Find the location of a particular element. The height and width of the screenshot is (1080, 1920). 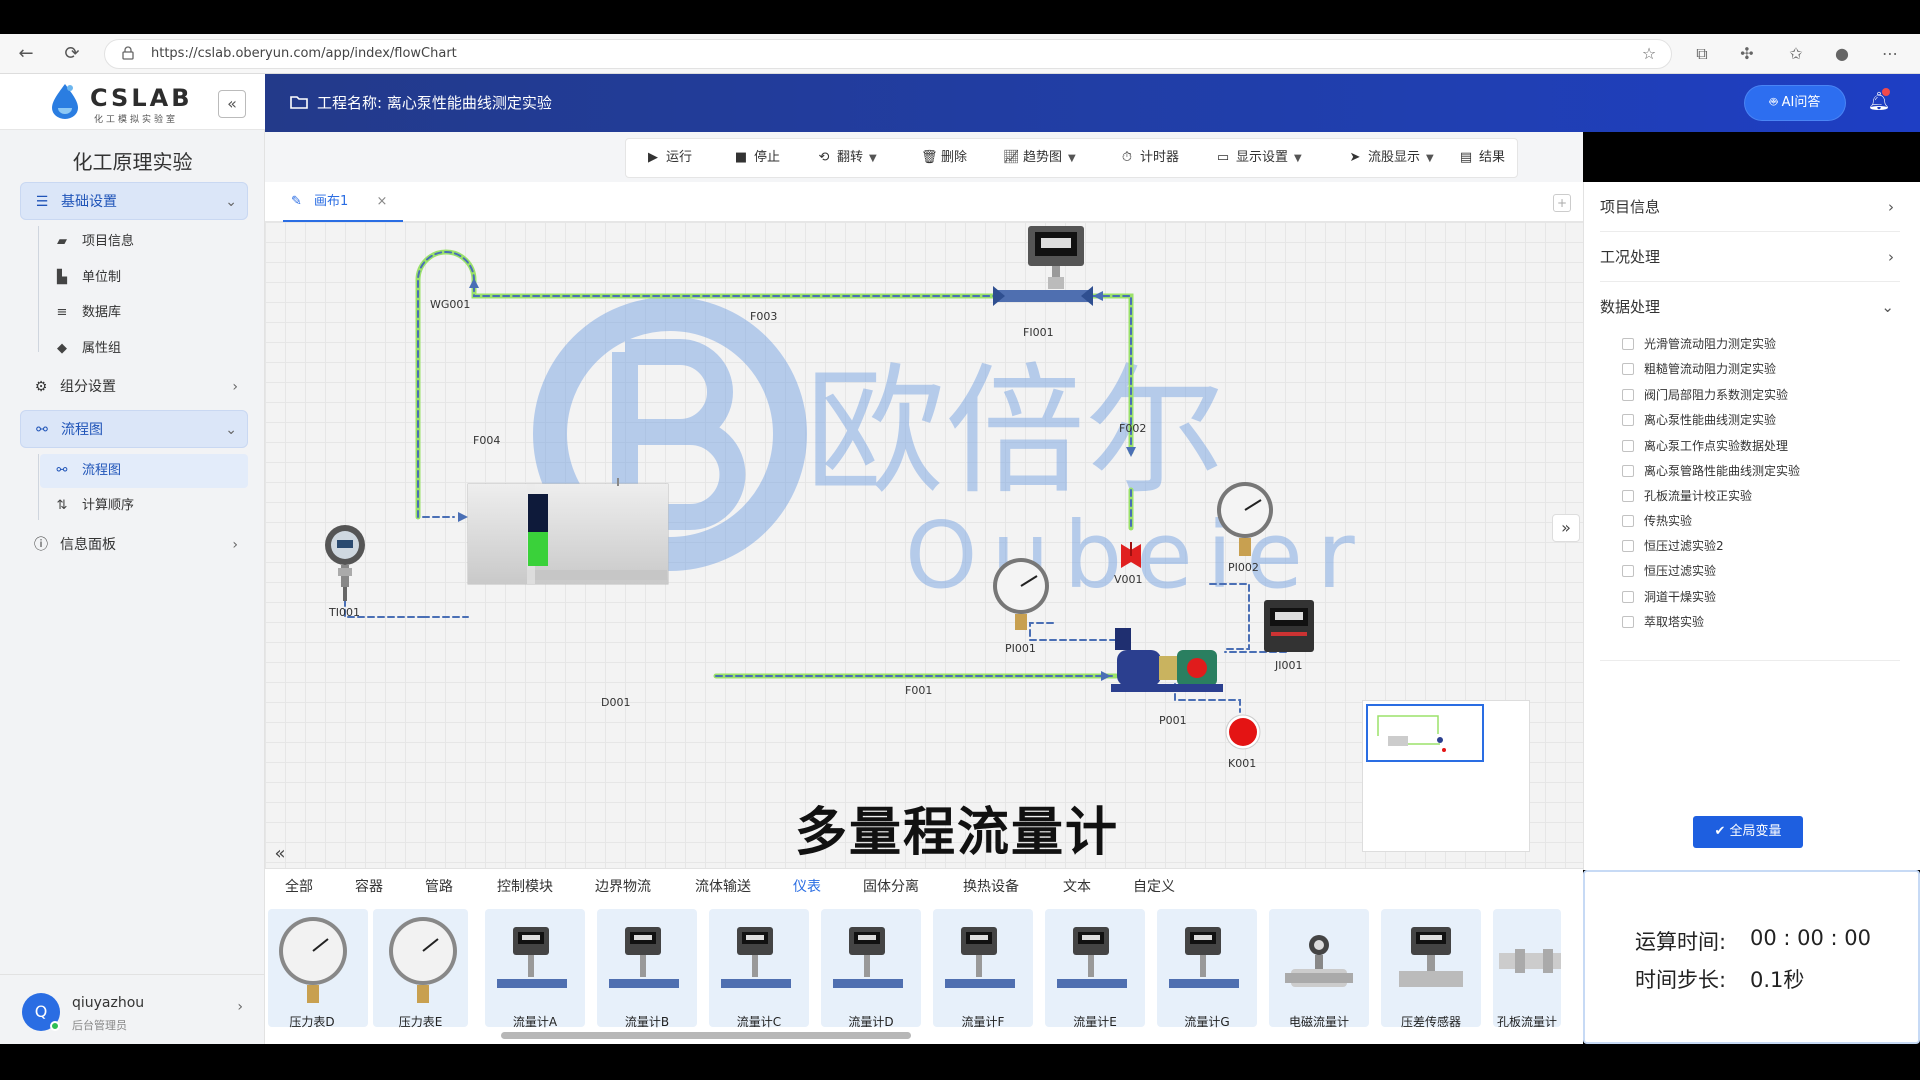

palette-tab-fluid-transport: 流体输送 is located at coordinates (723, 887).